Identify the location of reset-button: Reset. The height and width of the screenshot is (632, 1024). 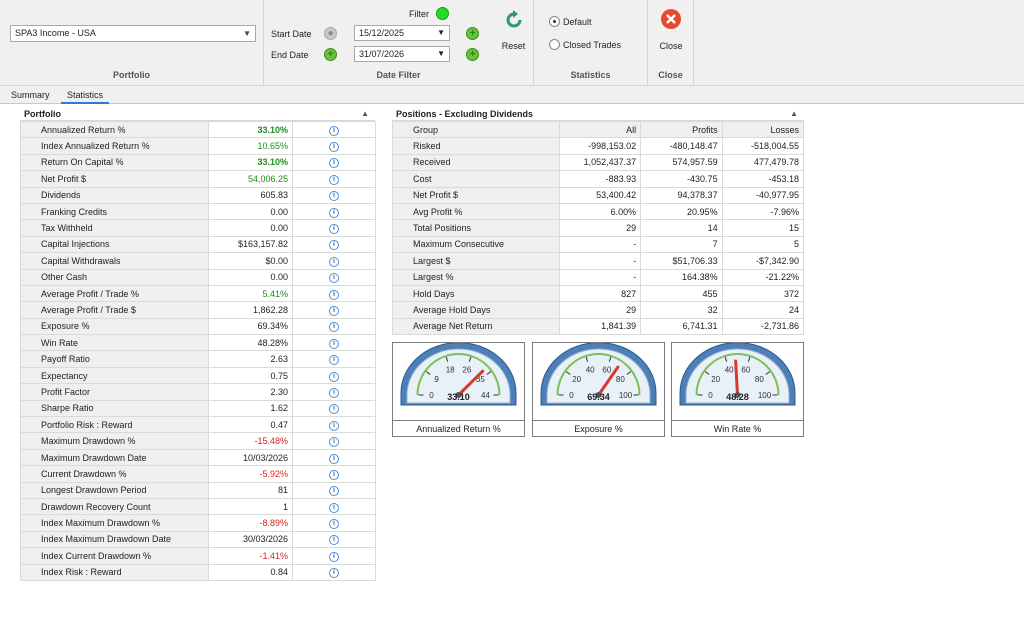
(514, 42).